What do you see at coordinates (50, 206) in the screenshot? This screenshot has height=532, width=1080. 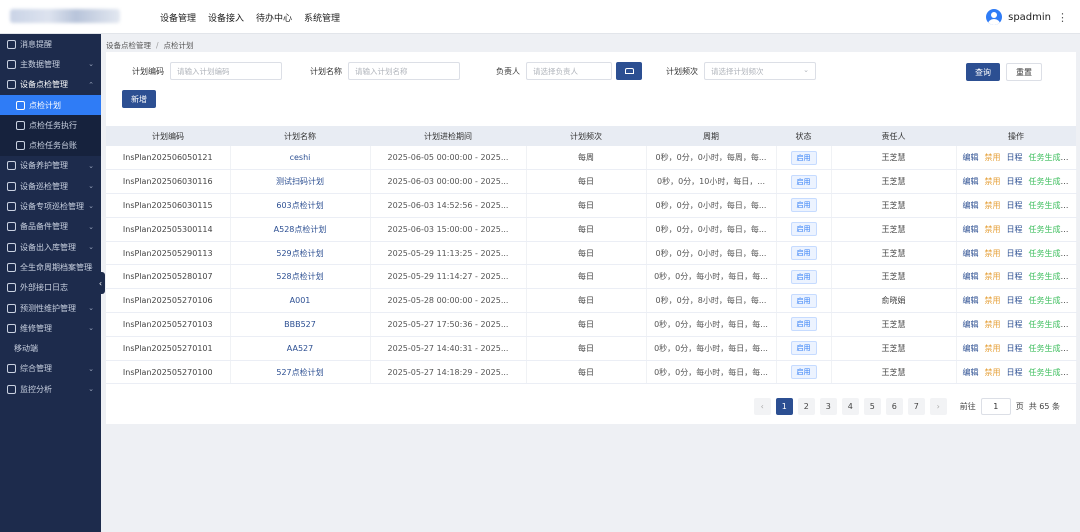 I see `sidebar-item: 设备专项巡检管理 ⌄` at bounding box center [50, 206].